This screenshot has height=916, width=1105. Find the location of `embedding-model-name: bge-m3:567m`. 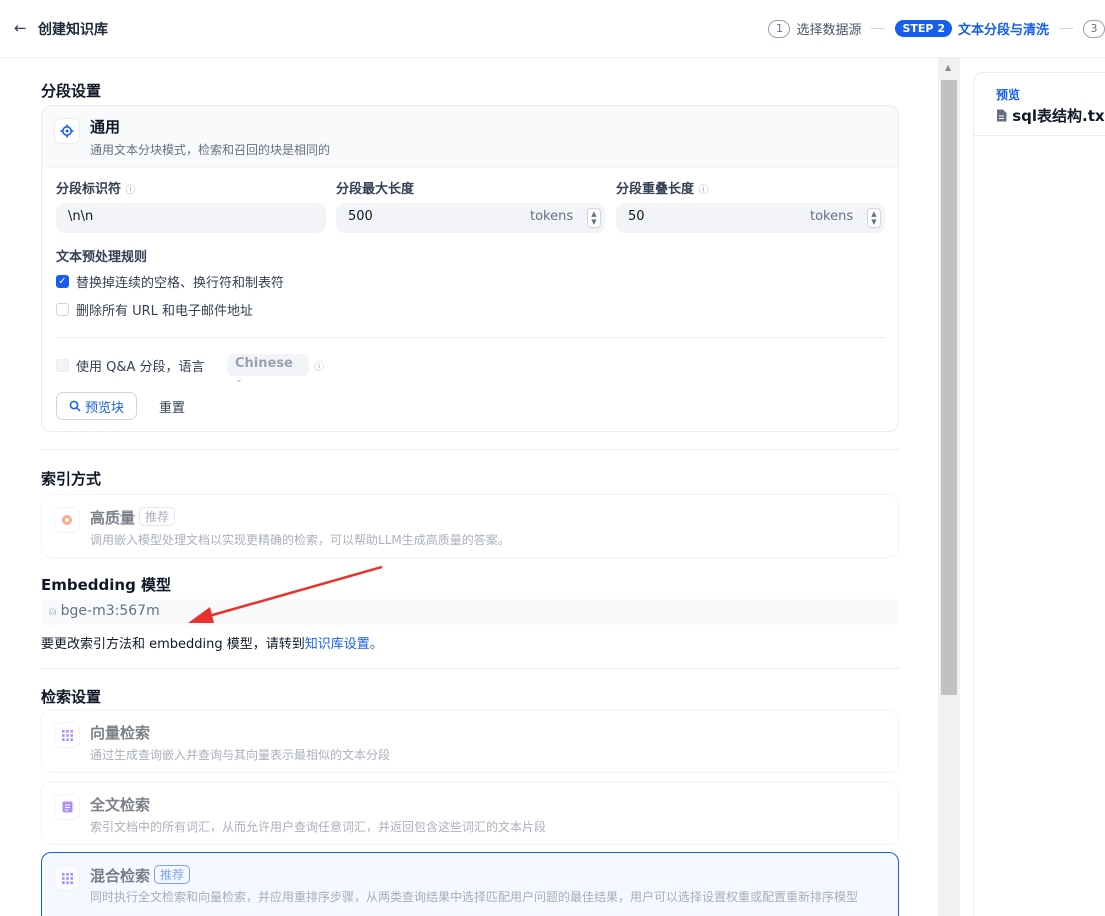

embedding-model-name: bge-m3:567m is located at coordinates (110, 611).